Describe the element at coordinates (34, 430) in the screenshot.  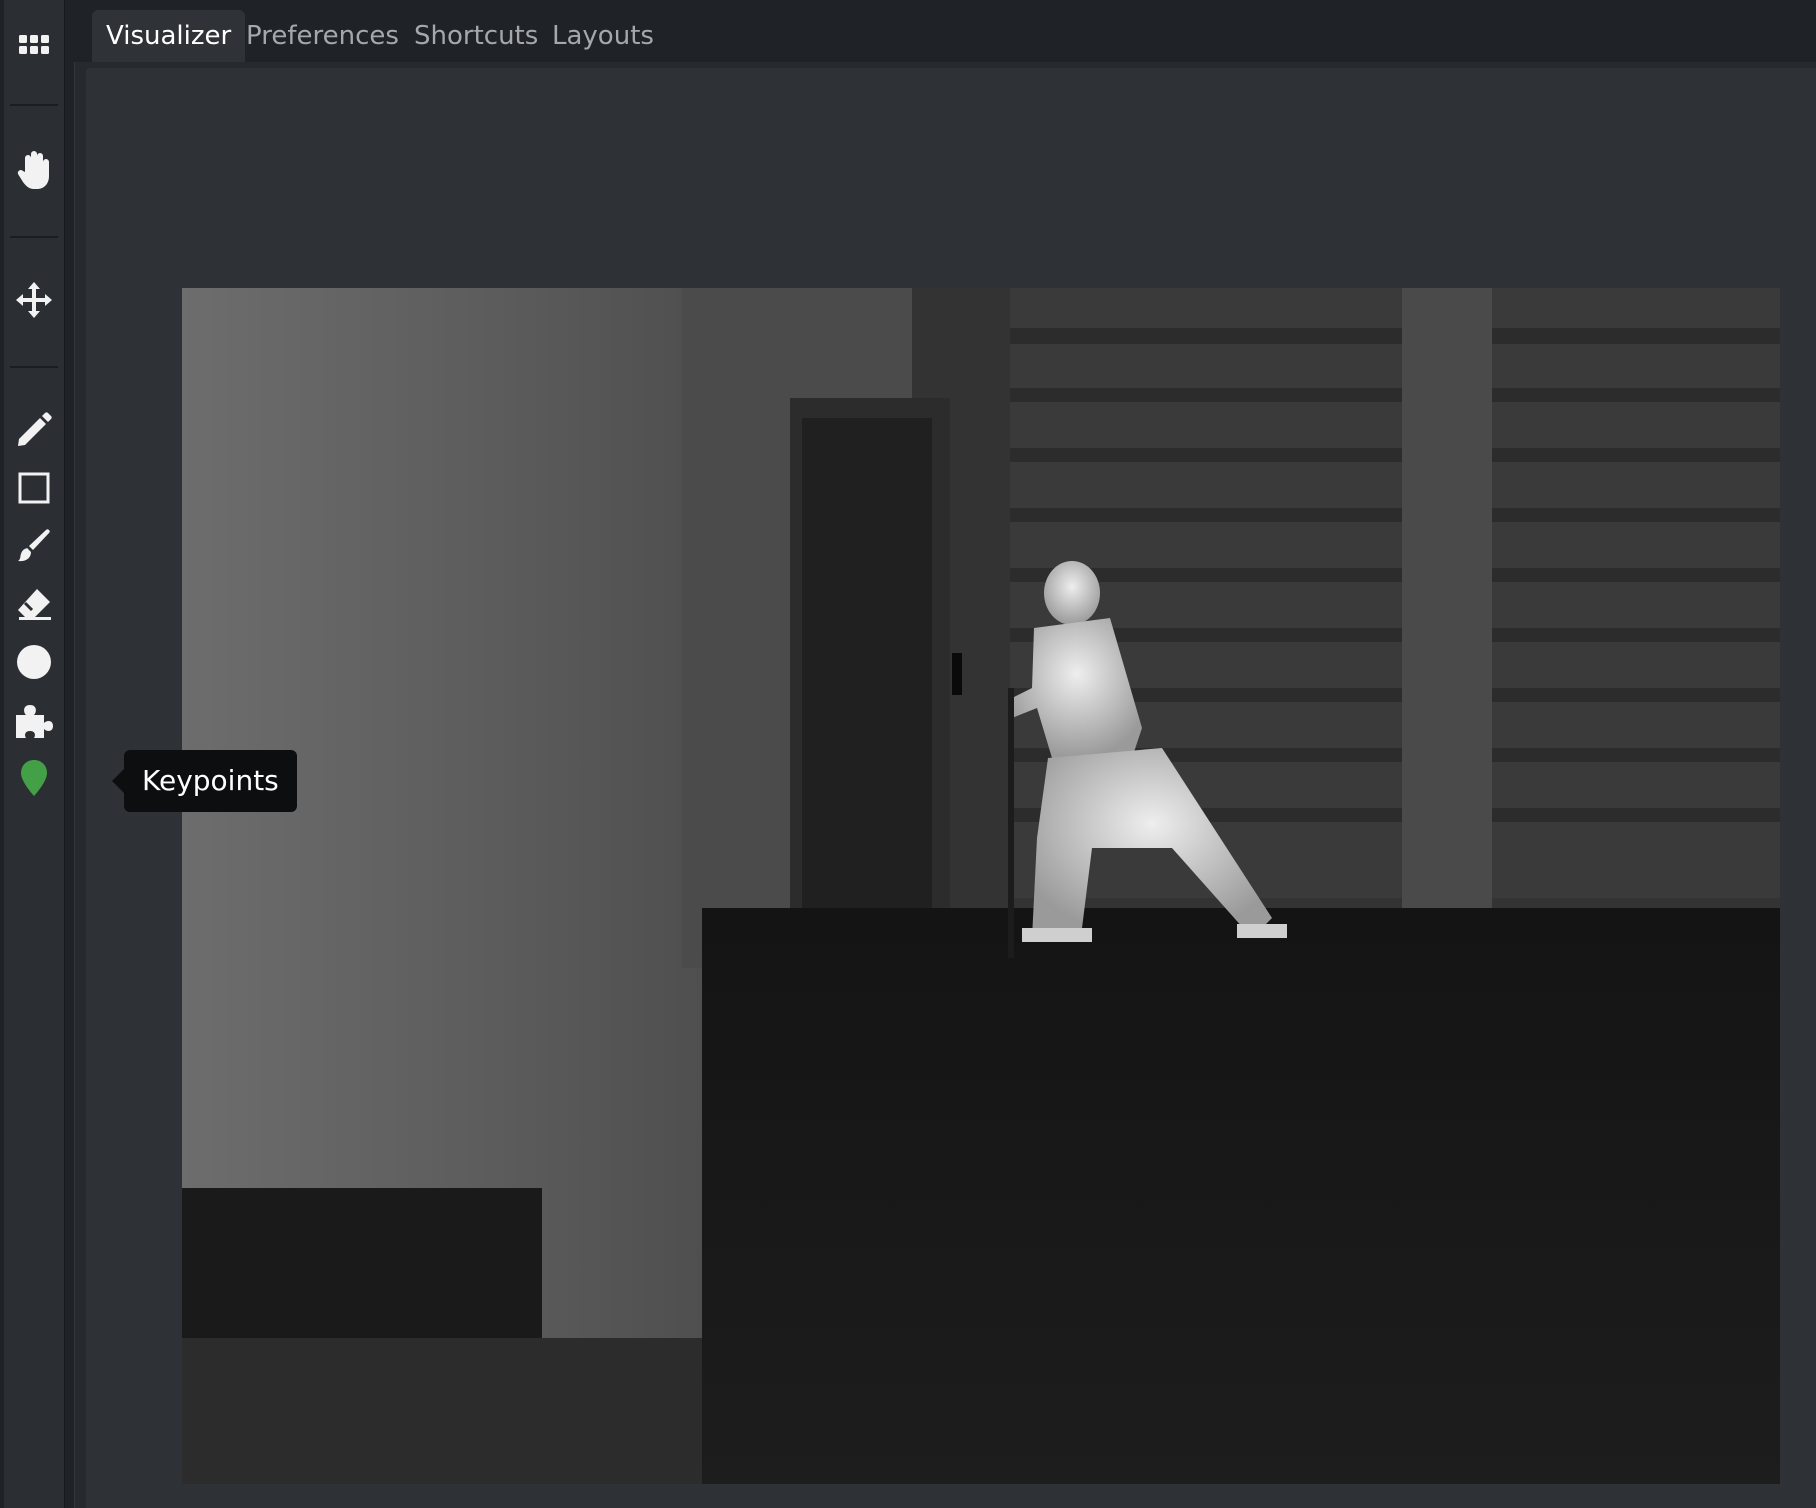
I see `pencil-icon` at that location.